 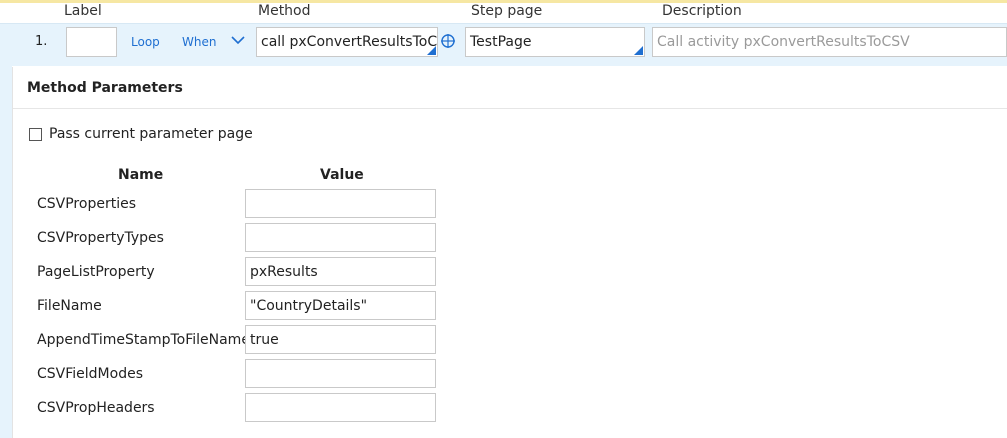 What do you see at coordinates (151, 134) in the screenshot?
I see `pass-param-label: Pass current parameter page` at bounding box center [151, 134].